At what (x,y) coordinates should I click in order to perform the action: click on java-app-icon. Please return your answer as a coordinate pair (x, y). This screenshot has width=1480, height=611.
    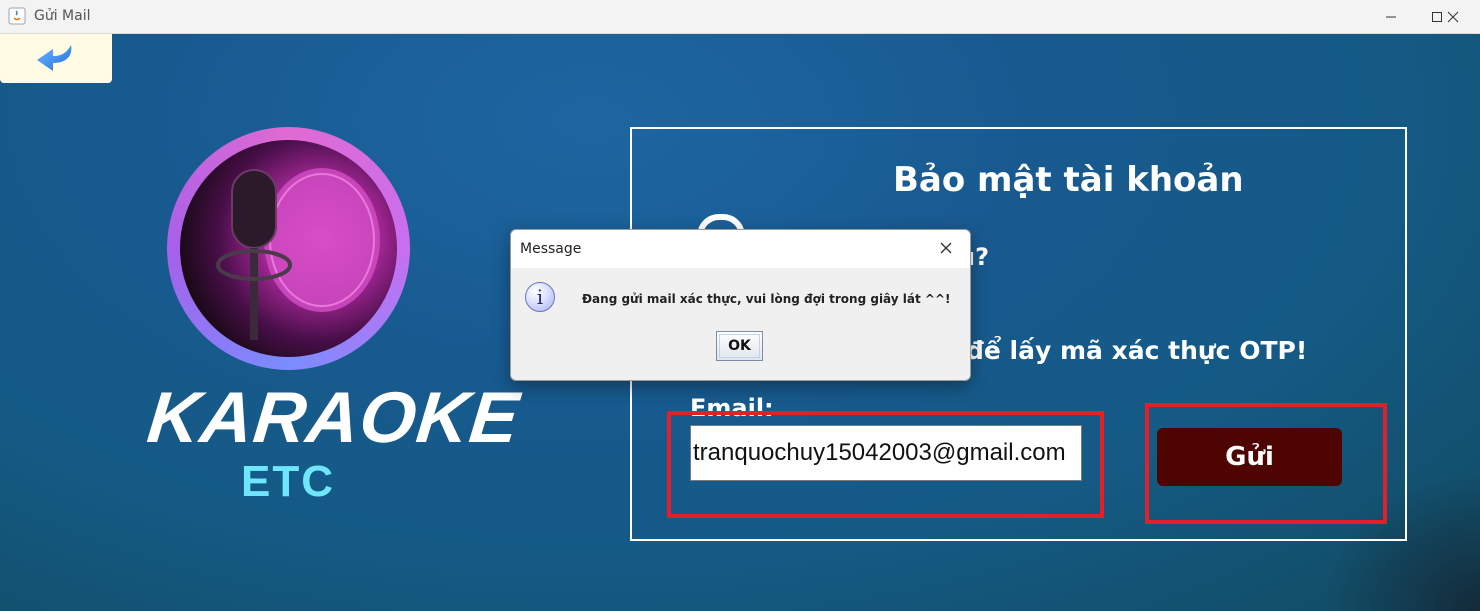
    Looking at the image, I should click on (17, 16).